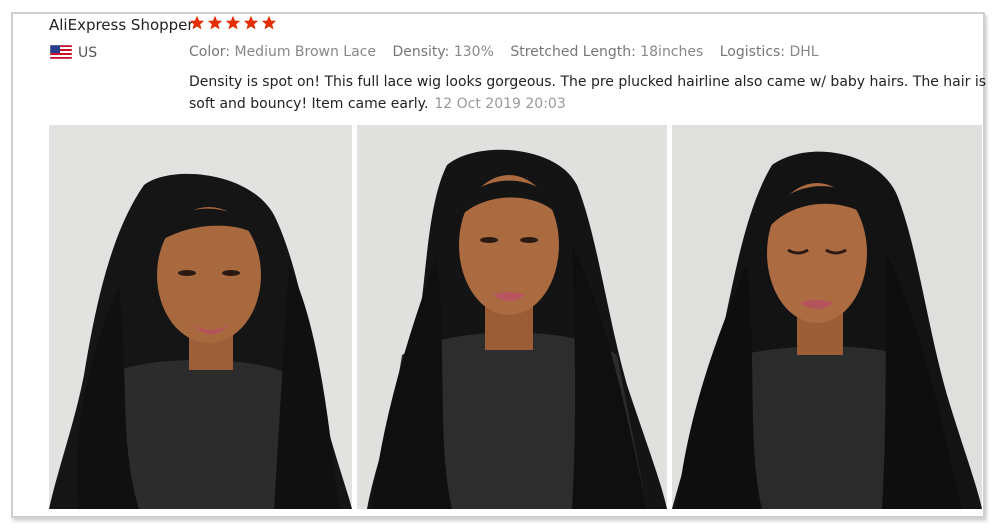  I want to click on reviewer-country: US, so click(88, 53).